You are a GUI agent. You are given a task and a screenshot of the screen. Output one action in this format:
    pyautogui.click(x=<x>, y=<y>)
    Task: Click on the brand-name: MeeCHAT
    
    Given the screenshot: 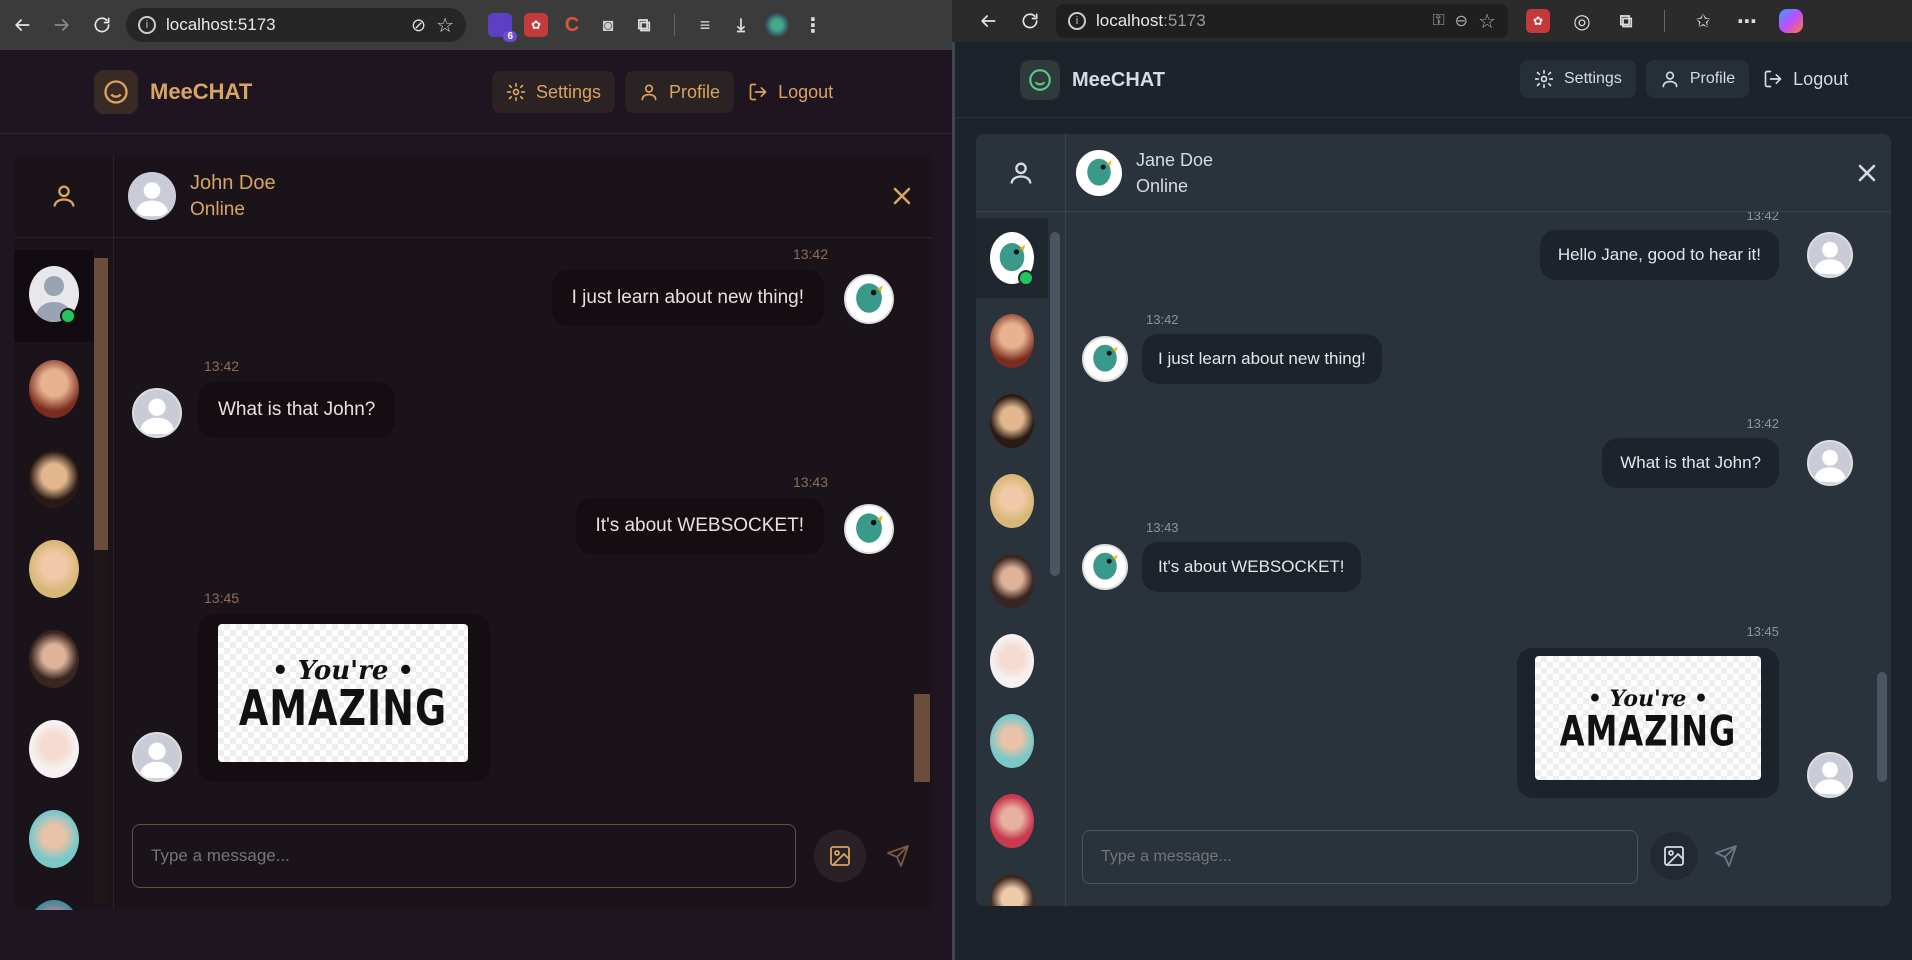 What is the action you would take?
    pyautogui.click(x=1118, y=79)
    